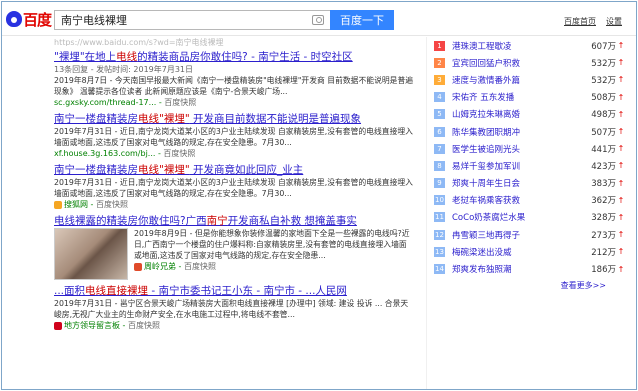  What do you see at coordinates (514, 114) in the screenshot?
I see `rank-title: 山姆克拉朱琳离婚` at bounding box center [514, 114].